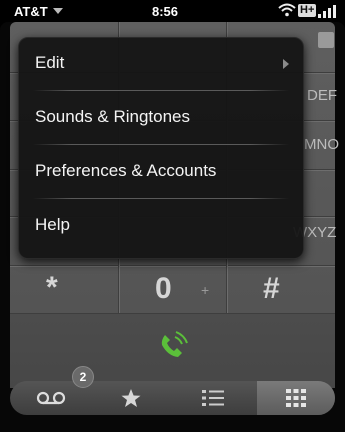  I want to click on key-label: 0, so click(163, 288).